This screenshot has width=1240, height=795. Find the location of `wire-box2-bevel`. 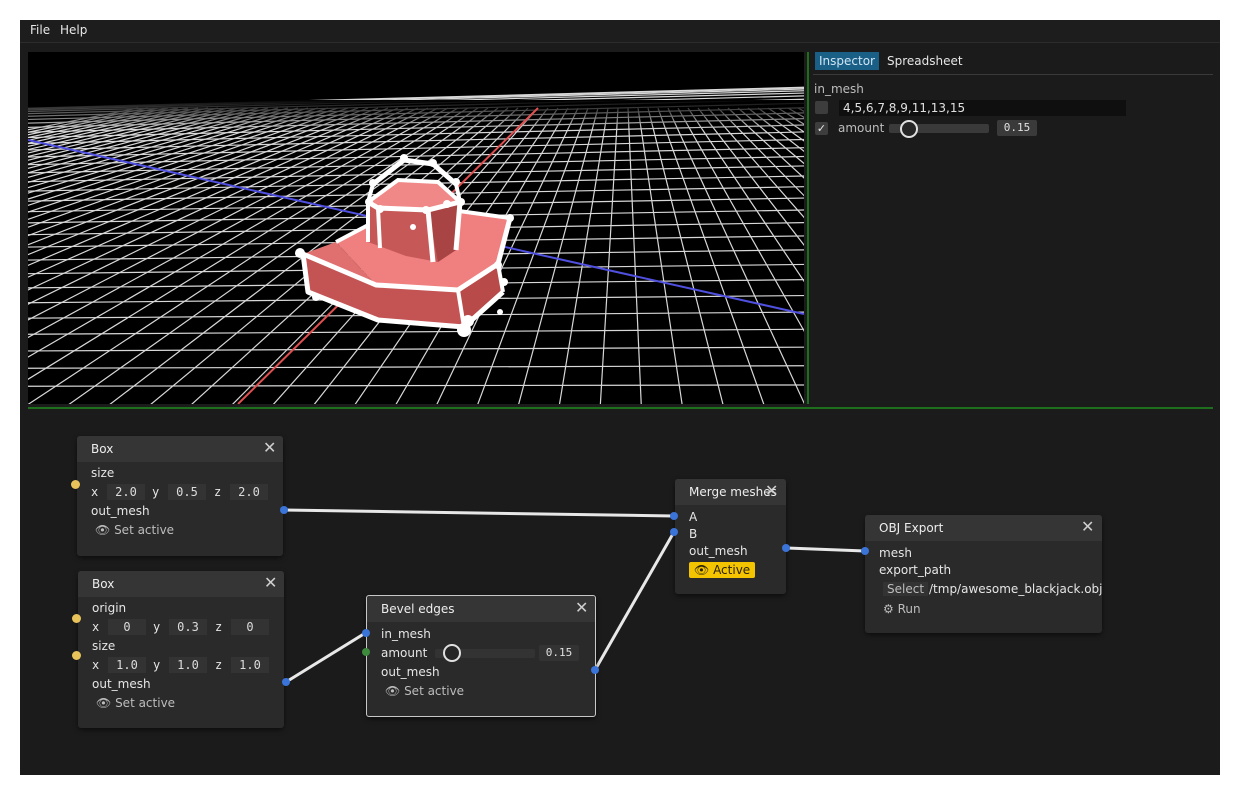

wire-box2-bevel is located at coordinates (326, 657).